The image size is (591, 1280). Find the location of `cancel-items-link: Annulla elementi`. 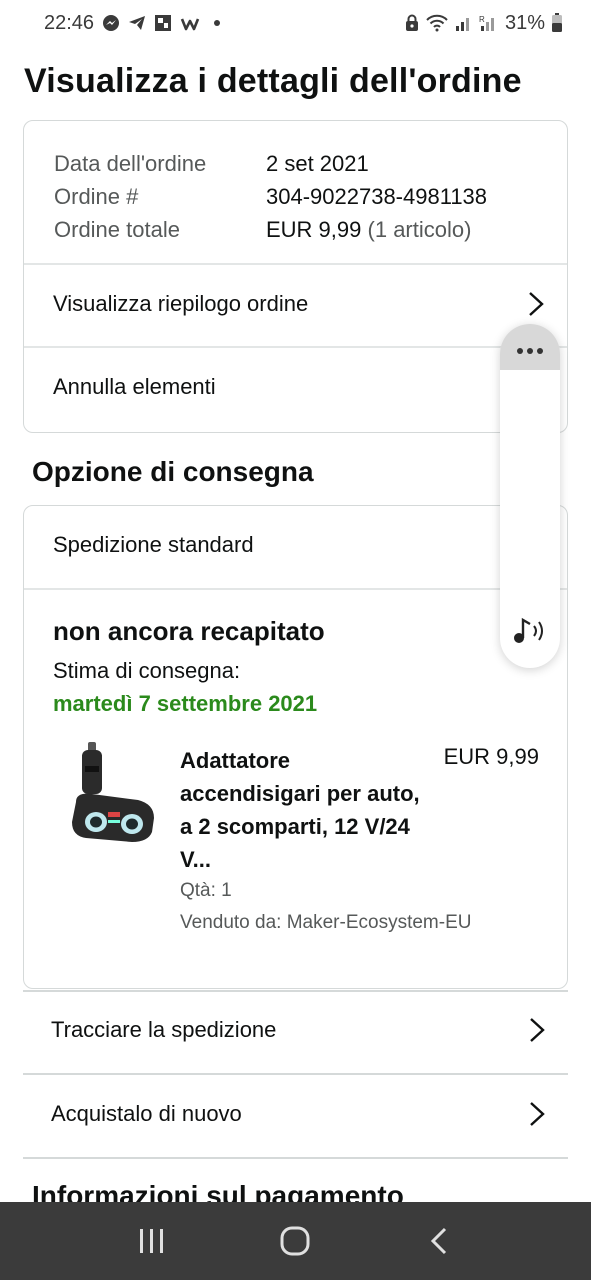

cancel-items-link: Annulla elementi is located at coordinates (295, 387).